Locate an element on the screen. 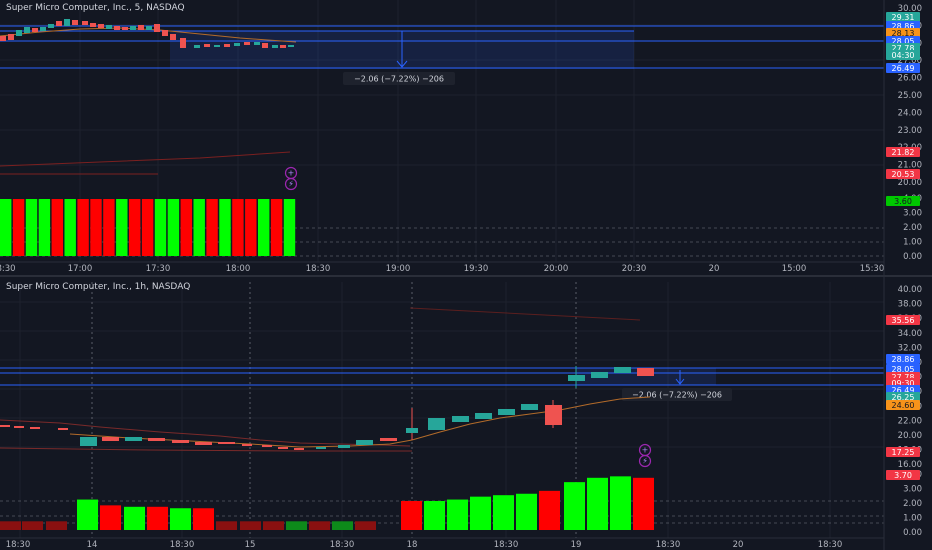 Image resolution: width=932 pixels, height=550 pixels. time-tick-label: 8:30 is located at coordinates (8, 269).